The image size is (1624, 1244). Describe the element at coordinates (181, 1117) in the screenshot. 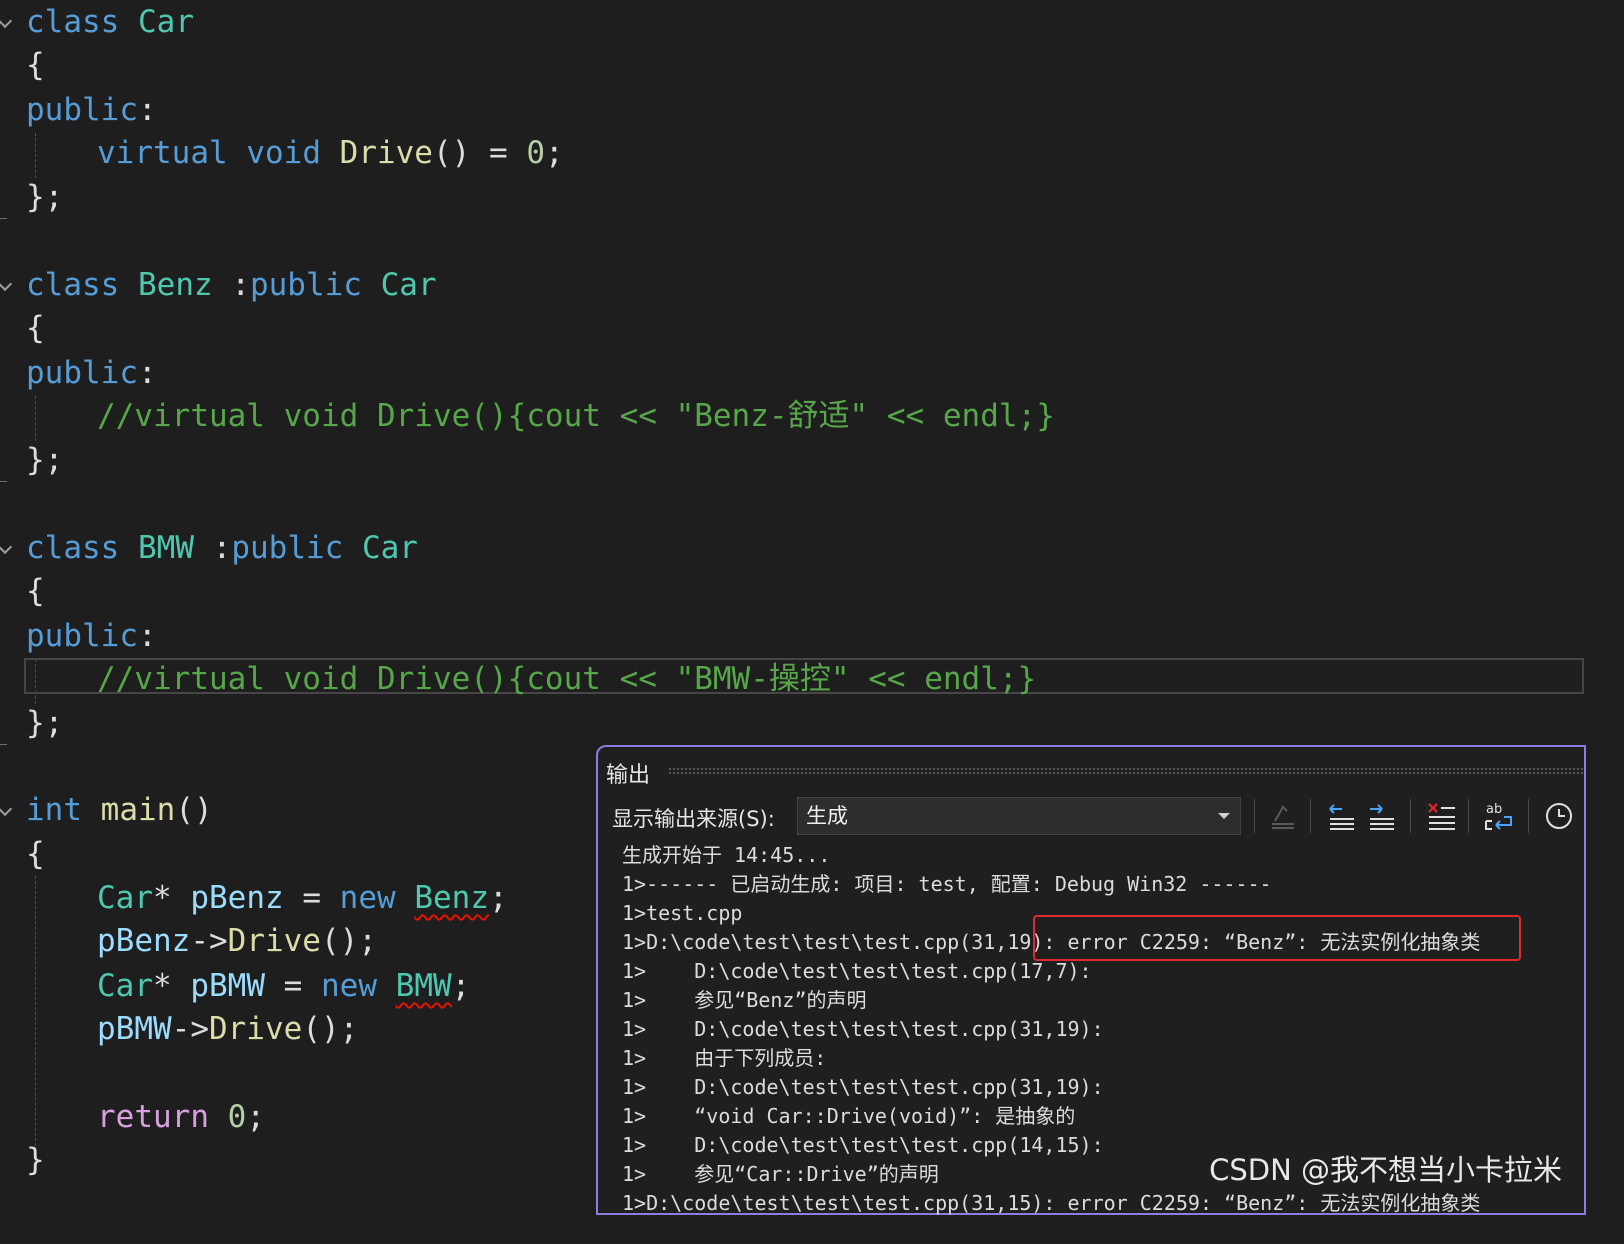

I see `code-line: return 0;` at that location.